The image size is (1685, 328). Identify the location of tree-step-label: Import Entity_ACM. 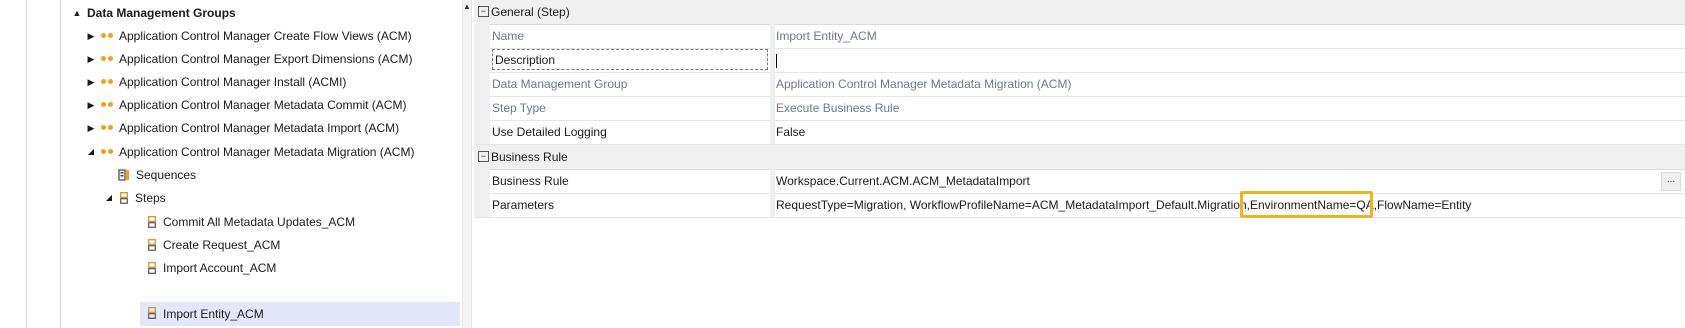
(213, 314).